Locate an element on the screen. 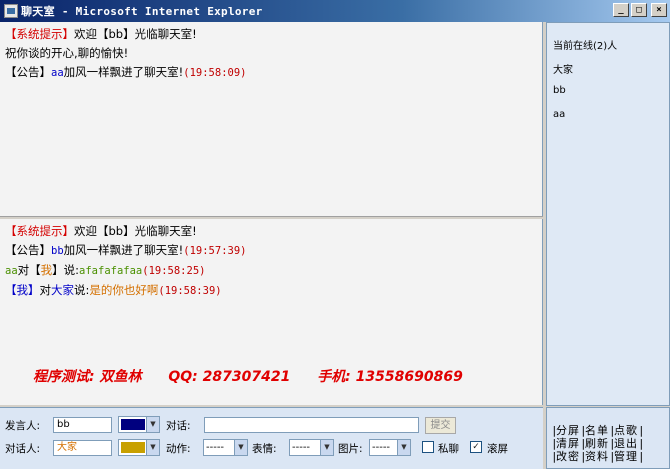 The height and width of the screenshot is (469, 670). credit-tester: 程序测试: 双鱼林 is located at coordinates (87, 377).